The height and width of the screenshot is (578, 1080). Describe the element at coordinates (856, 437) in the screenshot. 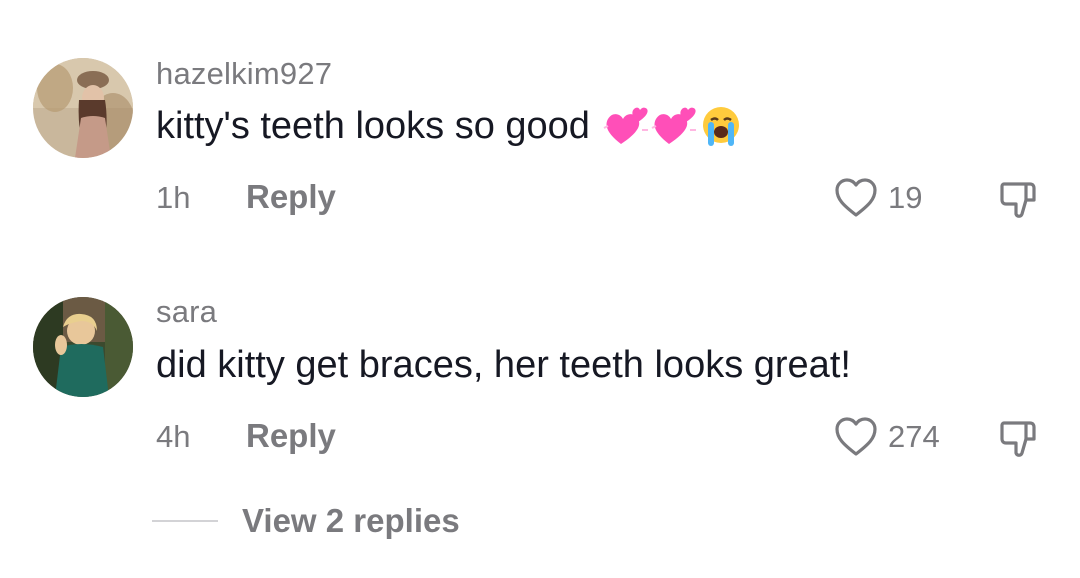

I see `heart-icon` at that location.